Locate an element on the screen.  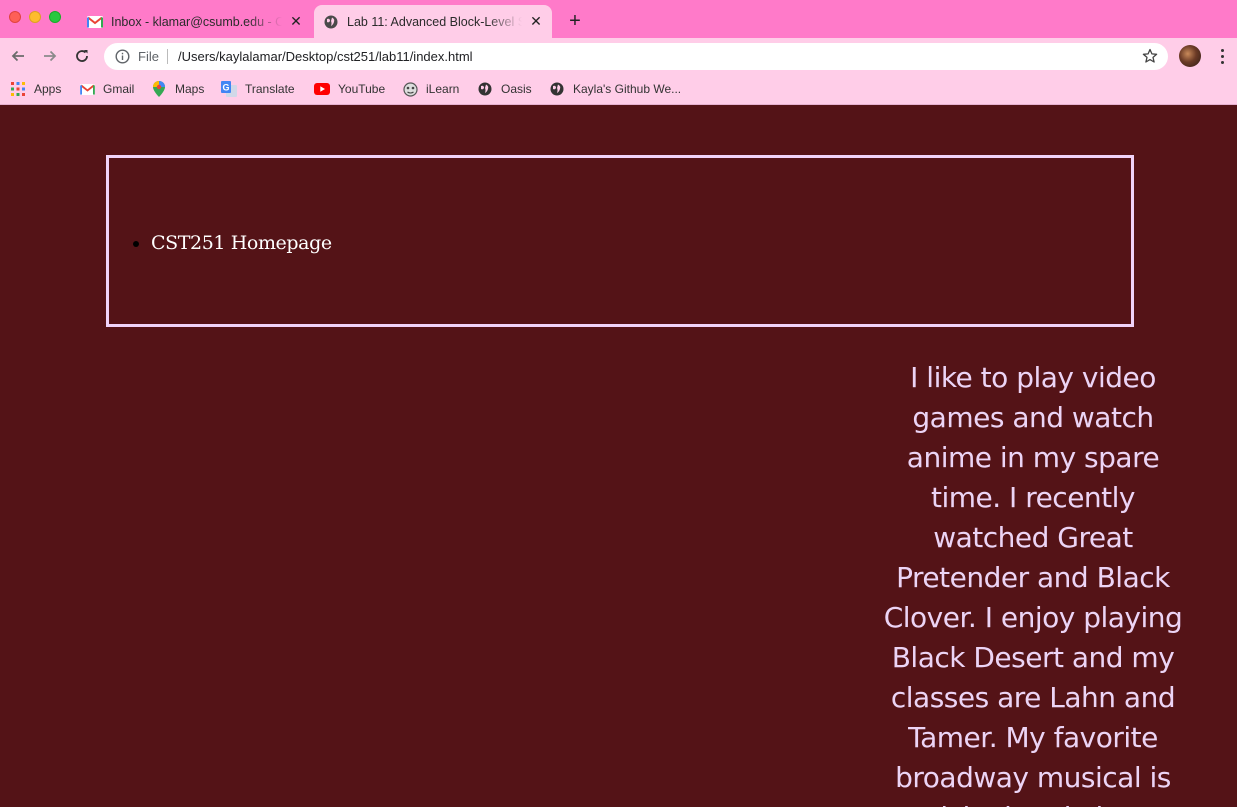
reload-icon is located at coordinates (82, 56).